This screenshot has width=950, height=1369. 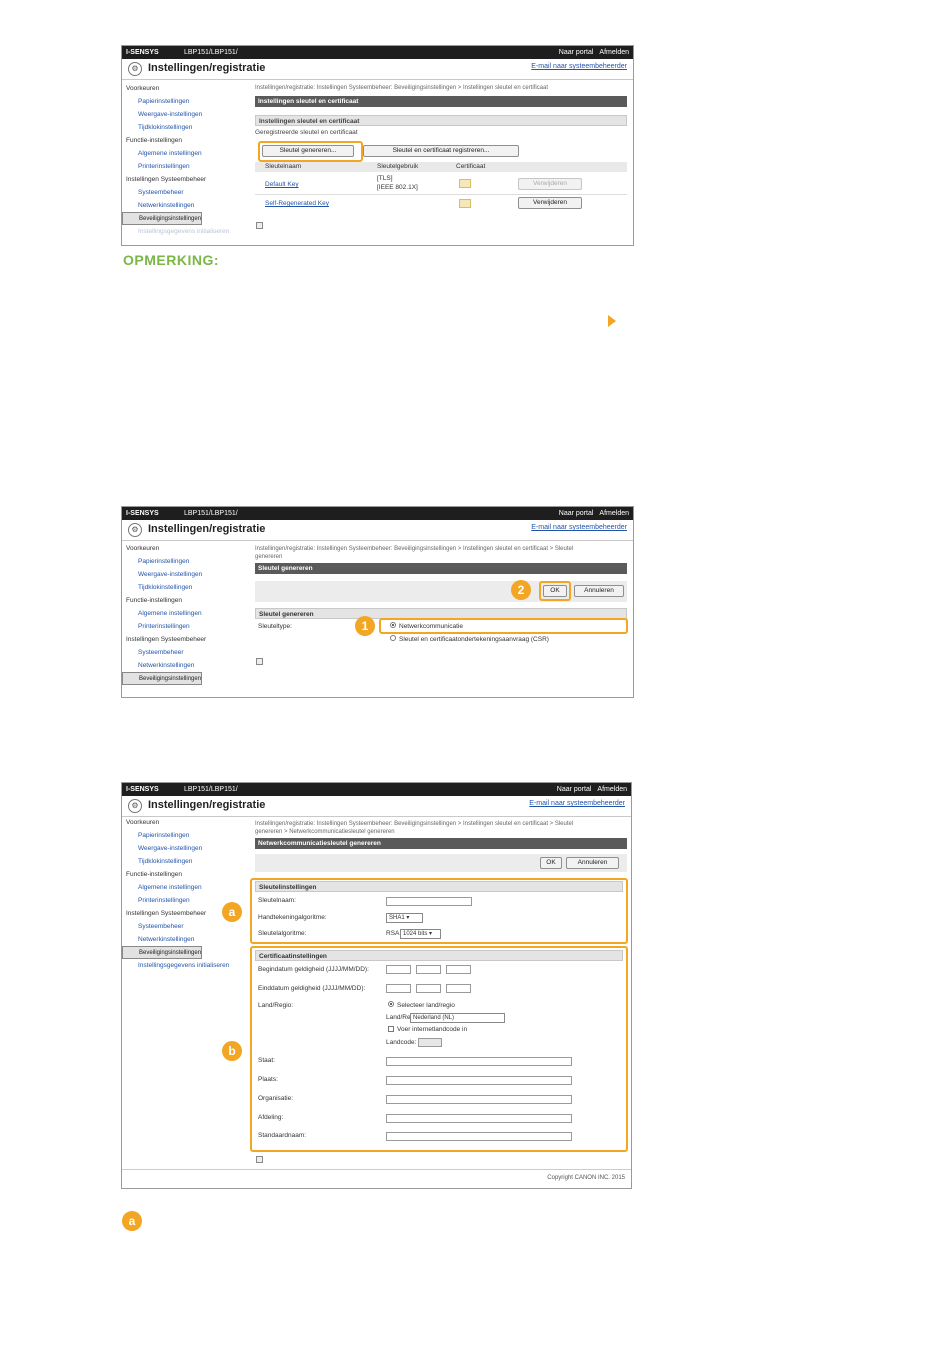 What do you see at coordinates (397, 187) in the screenshot?
I see `key-usage-8021x: [IEEE 802.1X]` at bounding box center [397, 187].